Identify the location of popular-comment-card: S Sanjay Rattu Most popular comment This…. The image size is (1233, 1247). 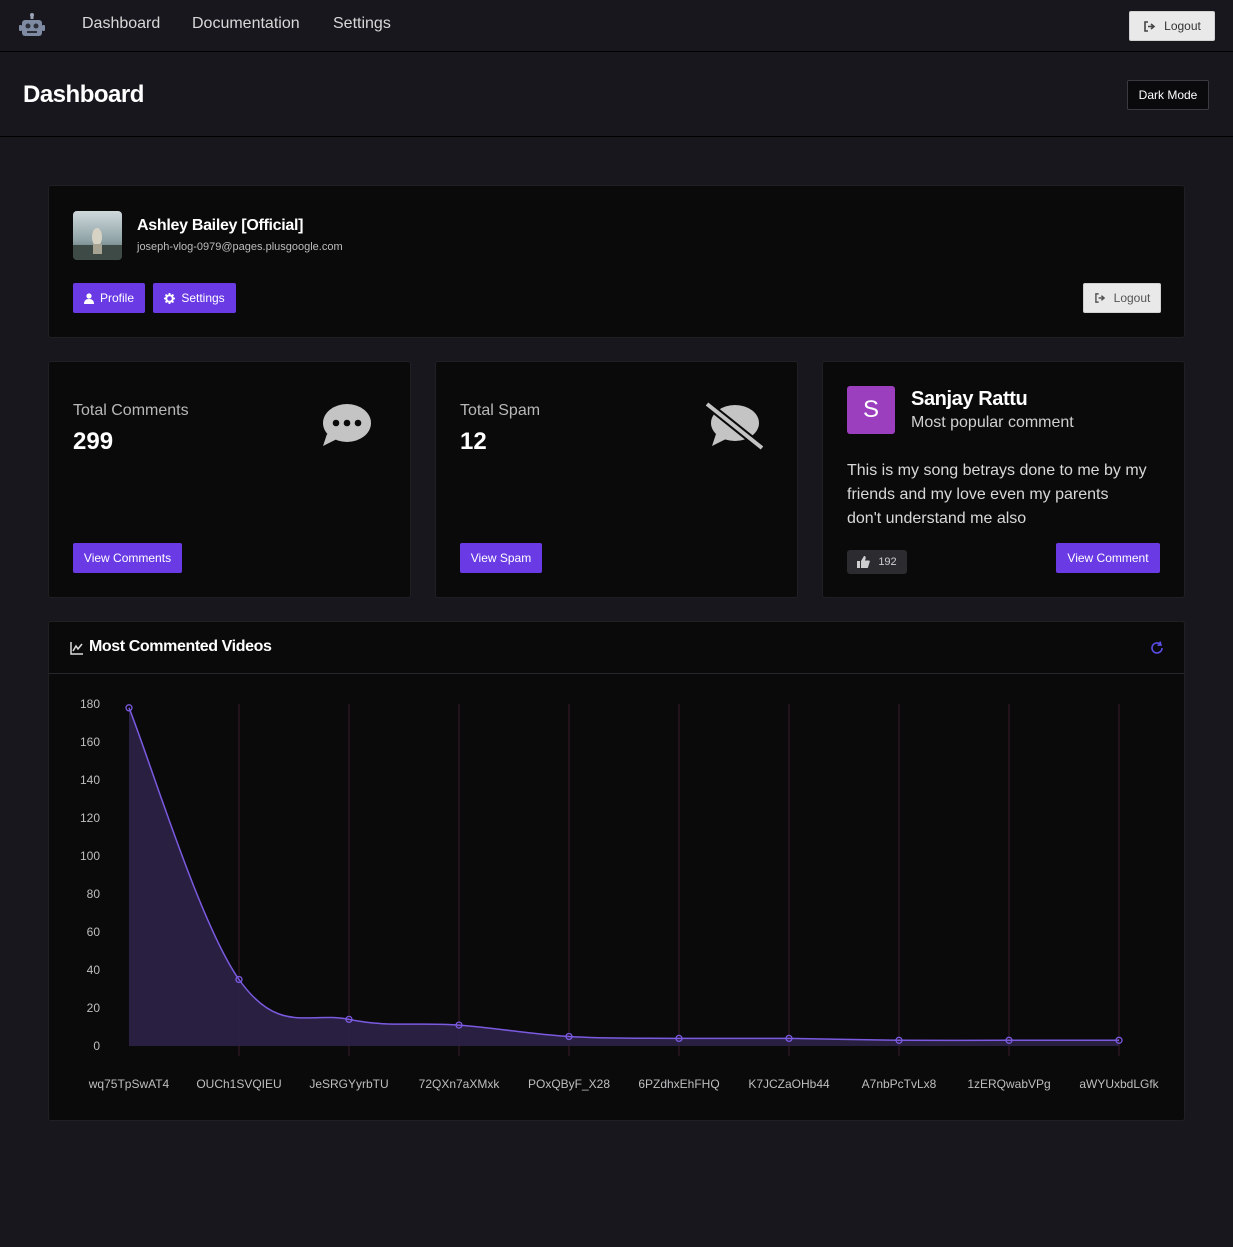
(1003, 479).